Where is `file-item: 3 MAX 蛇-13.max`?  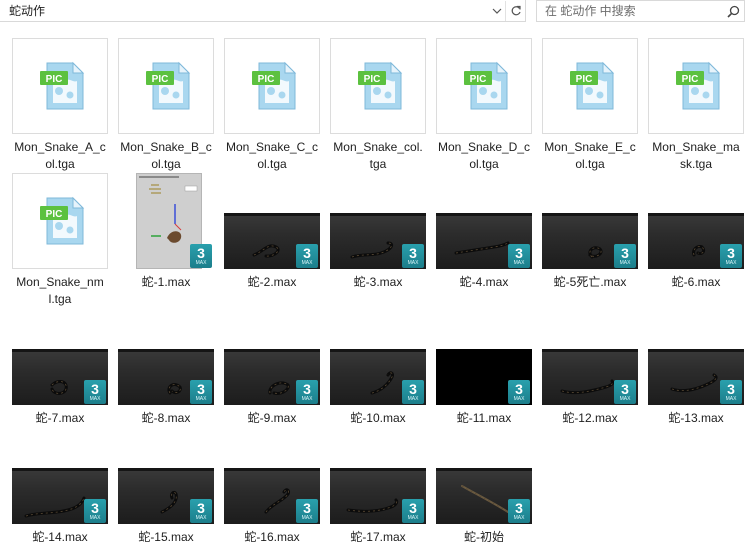 file-item: 3 MAX 蛇-13.max is located at coordinates (695, 368).